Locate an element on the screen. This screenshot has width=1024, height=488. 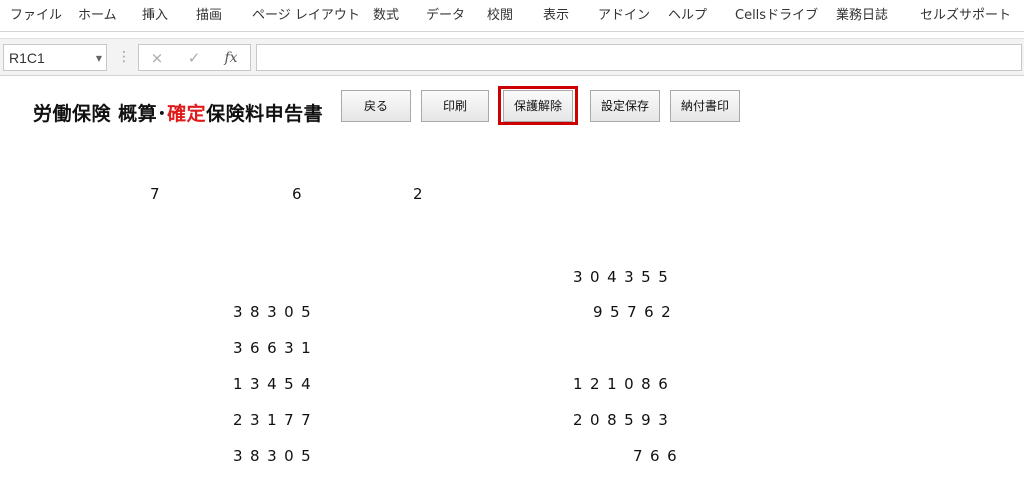
cell-right-3: 121086 is located at coordinates (624, 384).